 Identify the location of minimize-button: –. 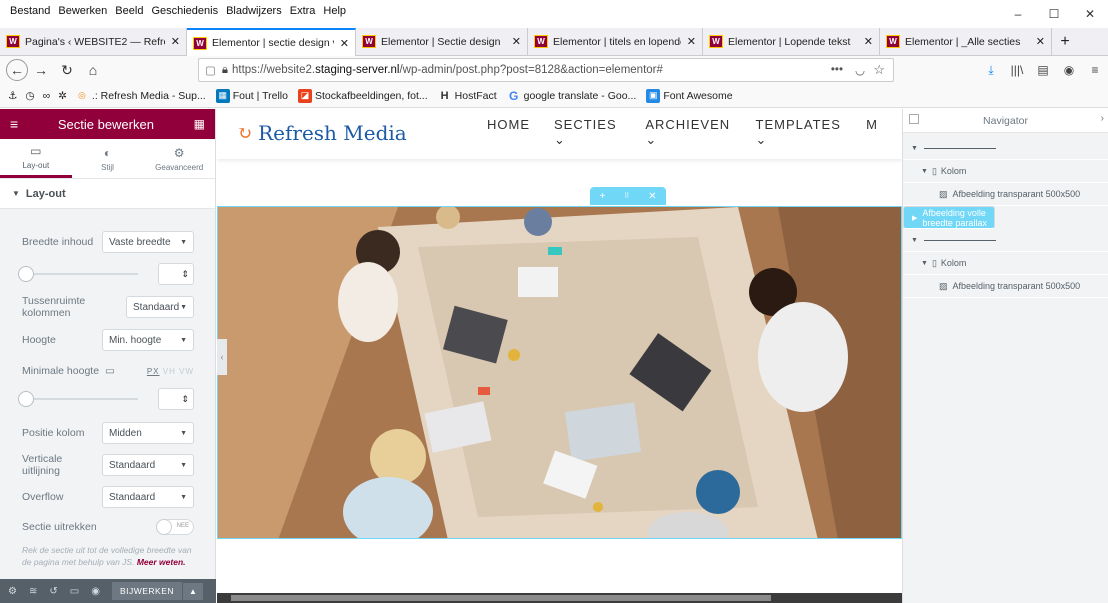
(1018, 14).